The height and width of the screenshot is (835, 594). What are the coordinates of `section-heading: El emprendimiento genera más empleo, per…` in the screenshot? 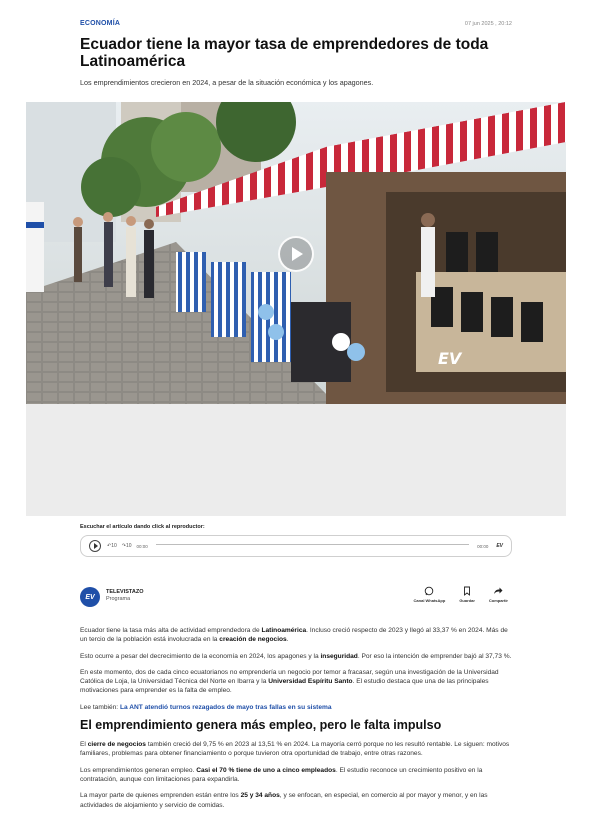 It's located at (261, 725).